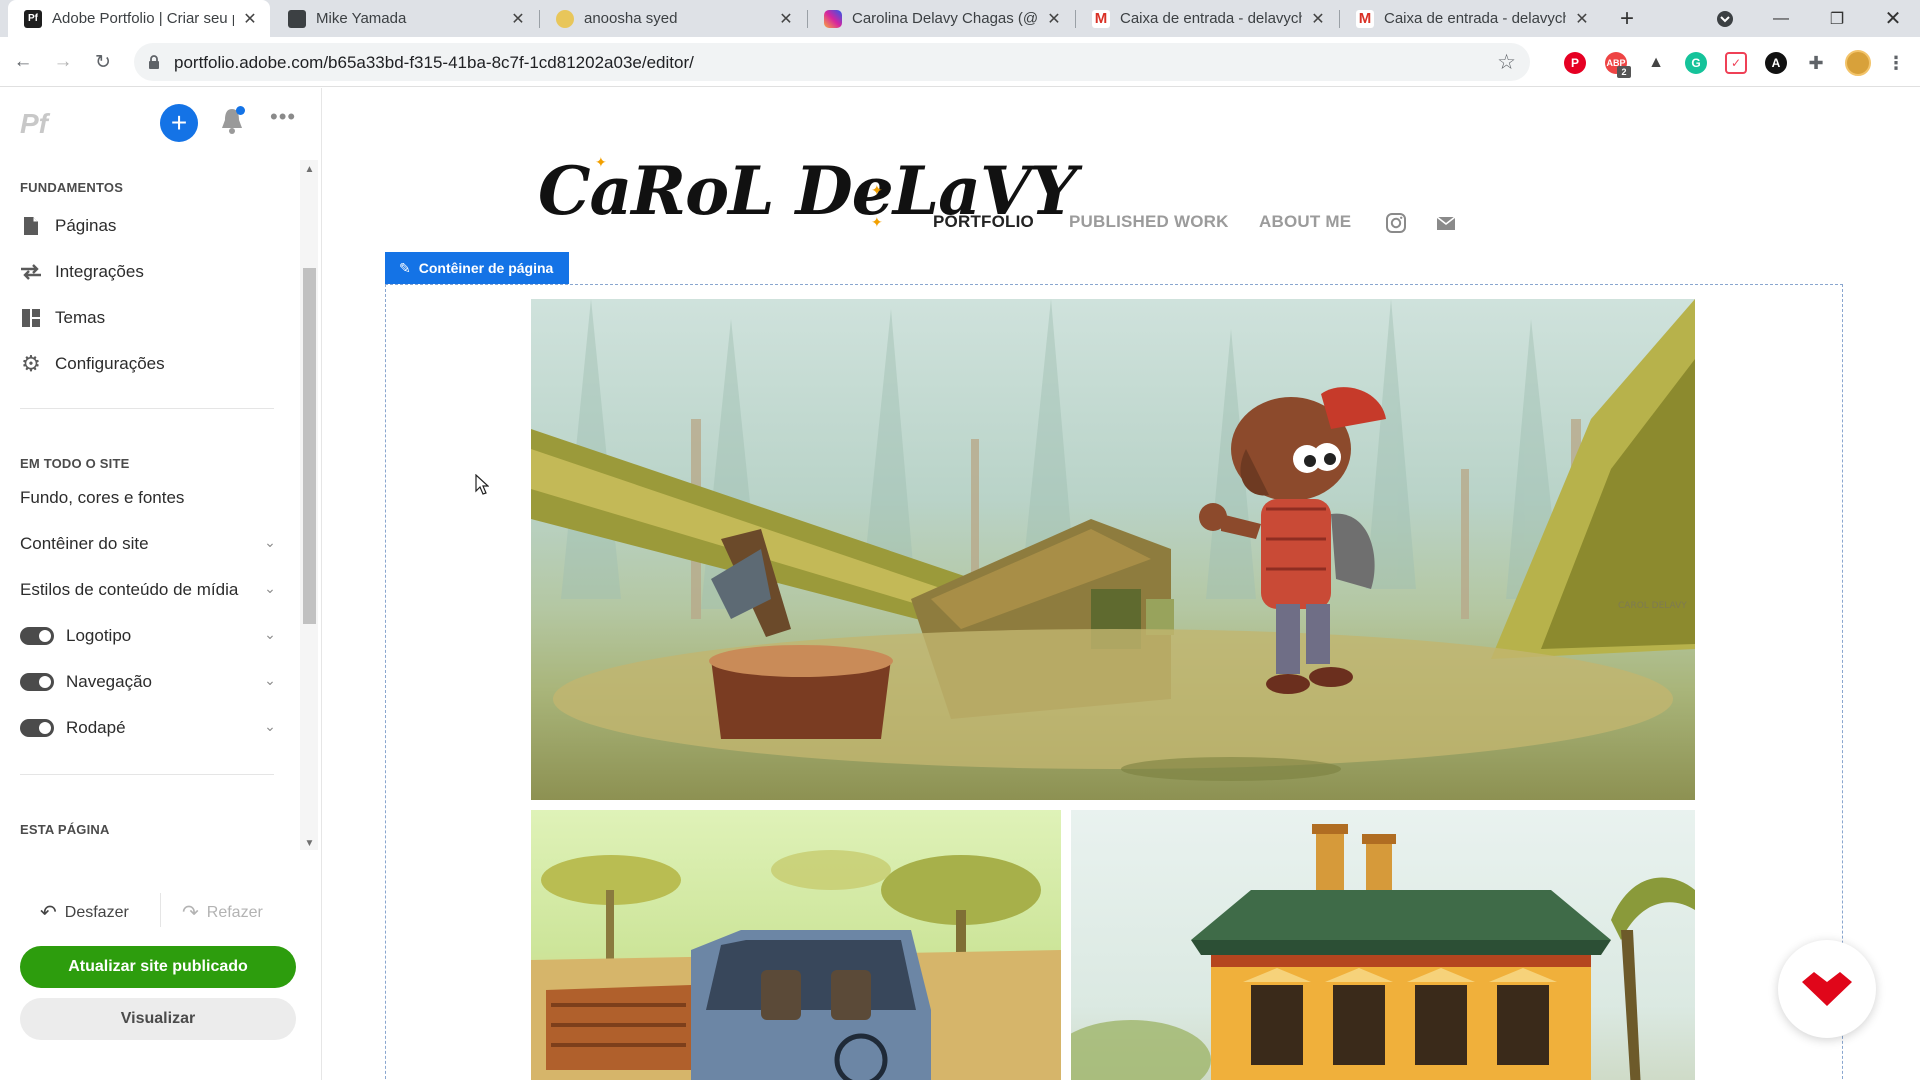 The height and width of the screenshot is (1080, 1920). I want to click on tab-anoosha-syed: anoosha syed ✕, so click(673, 18).